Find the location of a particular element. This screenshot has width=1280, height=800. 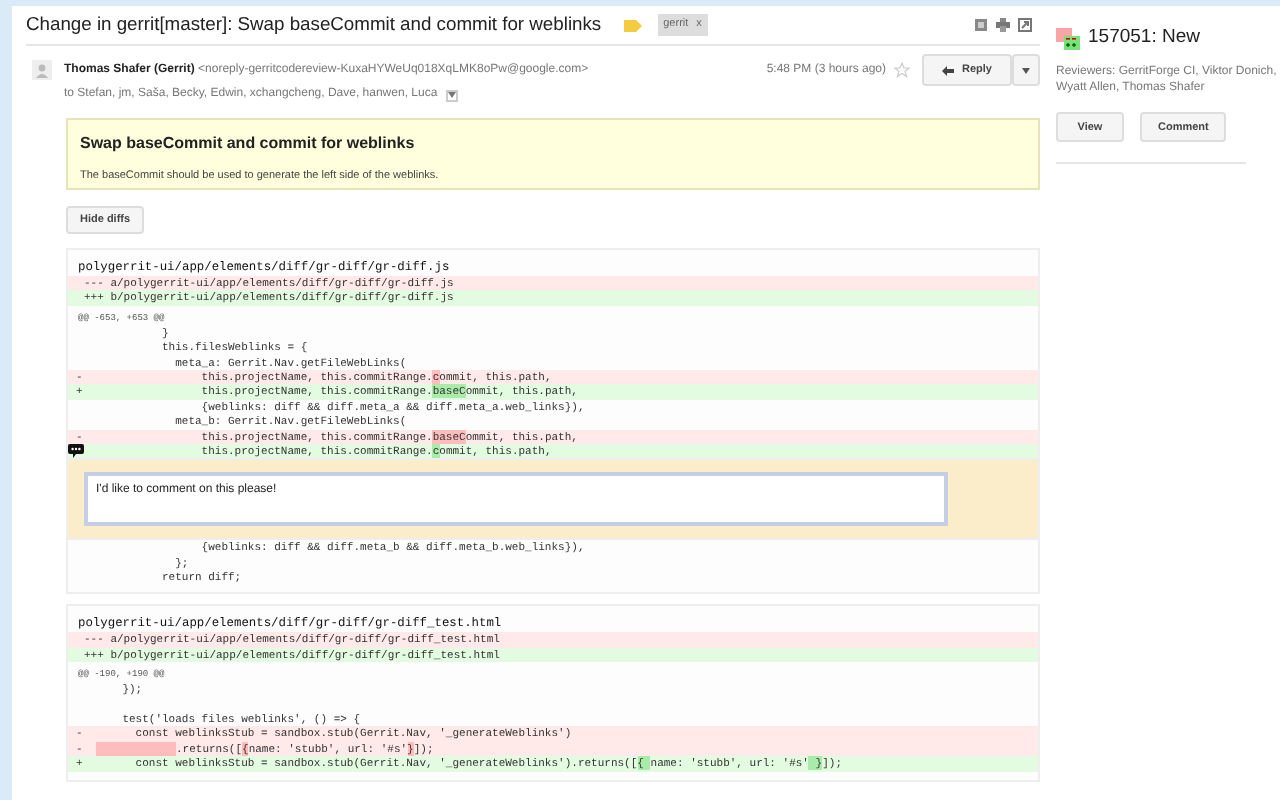

summary-title: Swap baseCommit and commit for weblinks is located at coordinates (248, 144).